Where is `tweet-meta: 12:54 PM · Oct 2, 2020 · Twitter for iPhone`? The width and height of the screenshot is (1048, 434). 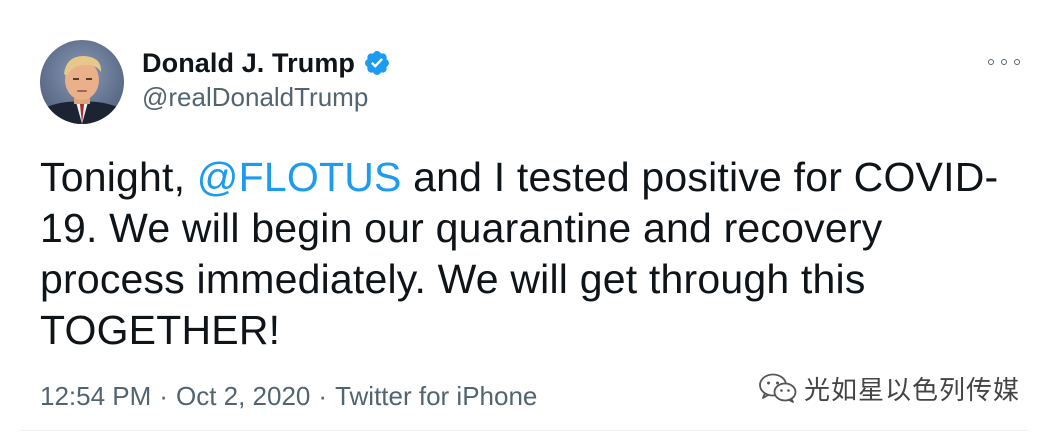
tweet-meta: 12:54 PM · Oct 2, 2020 · Twitter for iPhone is located at coordinates (288, 396).